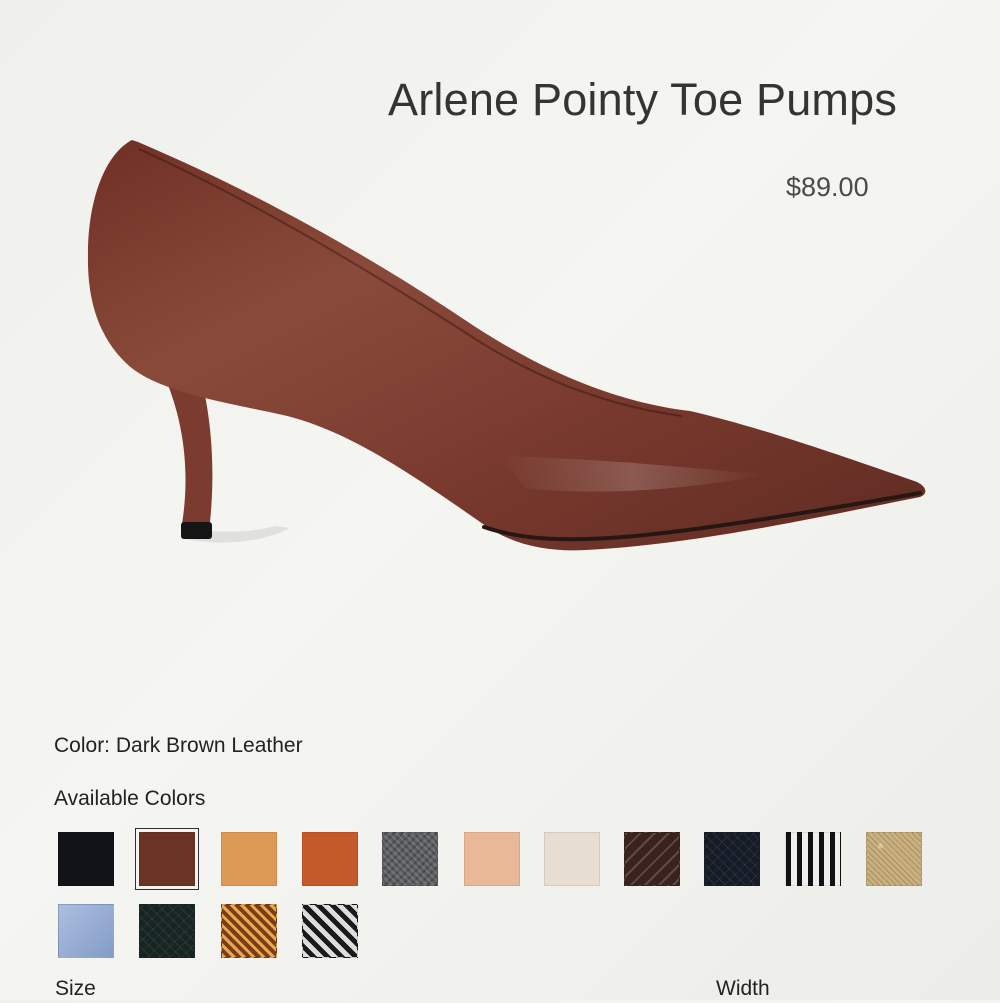  Describe the element at coordinates (827, 187) in the screenshot. I see `product-price: $89.00` at that location.